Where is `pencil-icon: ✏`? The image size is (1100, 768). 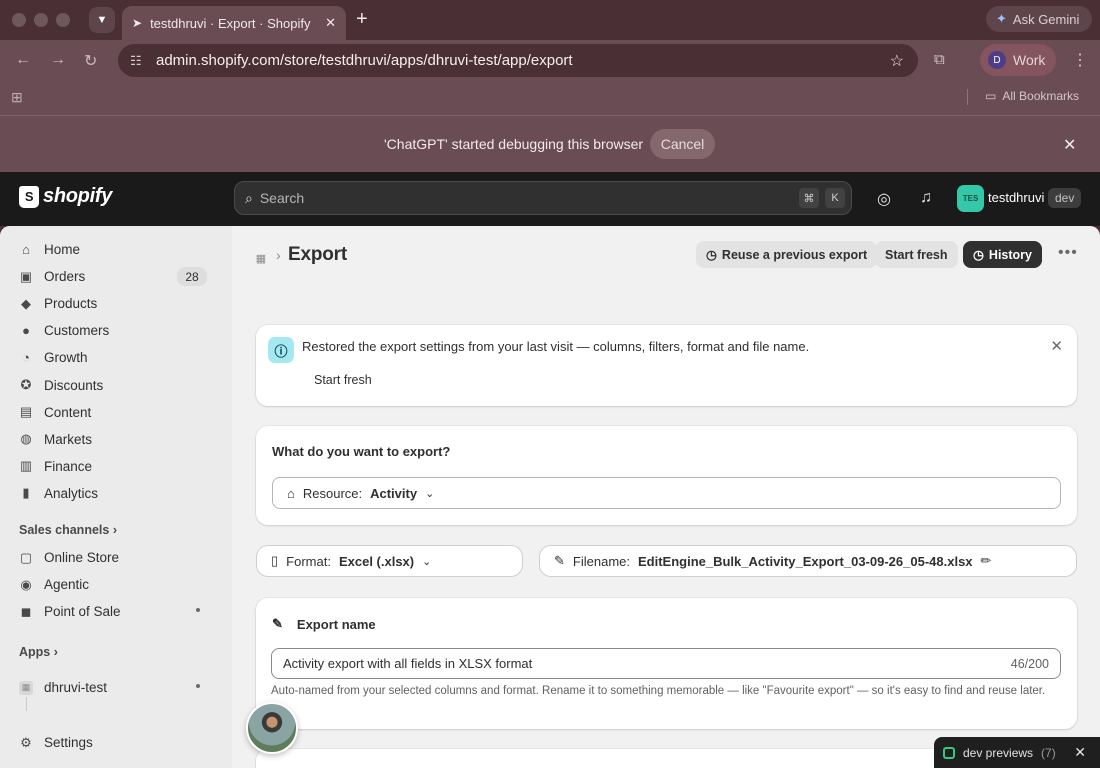 pencil-icon: ✏ is located at coordinates (986, 561).